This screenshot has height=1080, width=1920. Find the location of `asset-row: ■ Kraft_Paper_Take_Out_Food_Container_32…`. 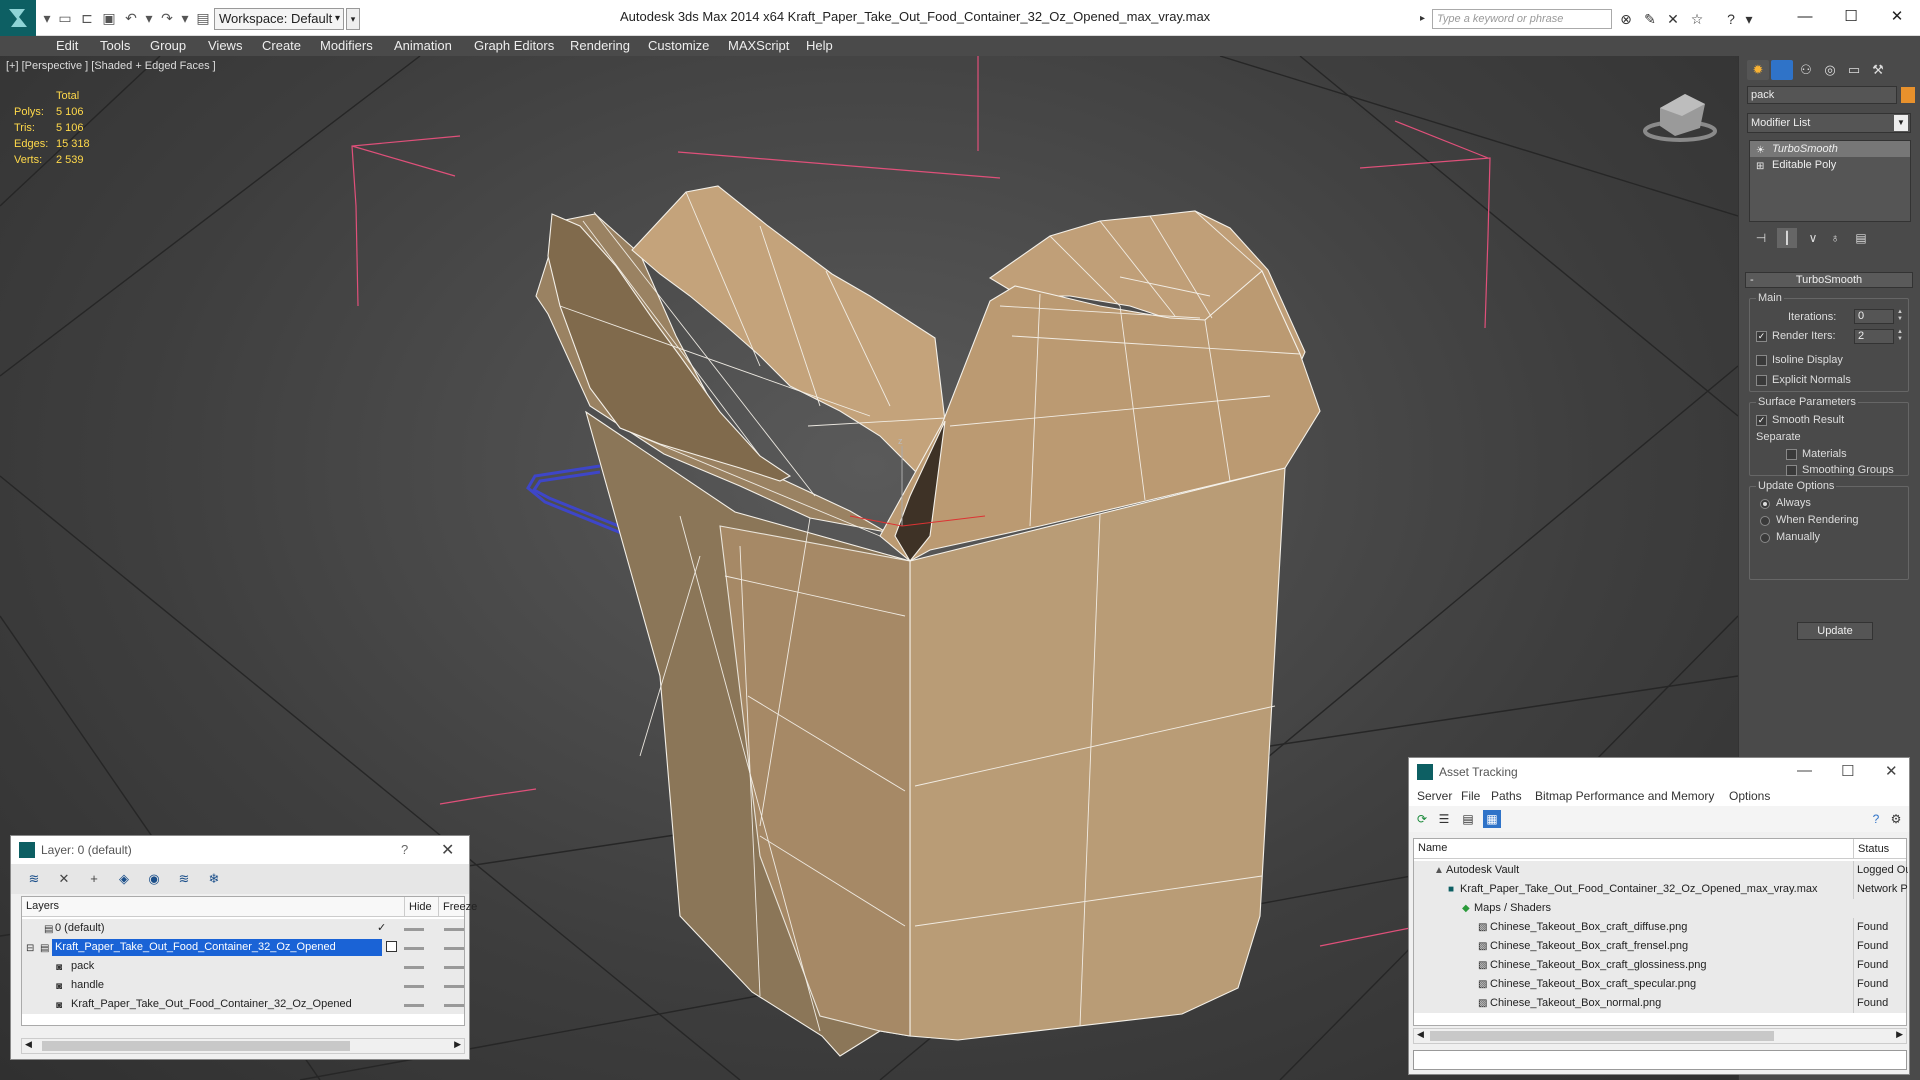

asset-row: ■ Kraft_Paper_Take_Out_Food_Container_32… is located at coordinates (1661, 889).